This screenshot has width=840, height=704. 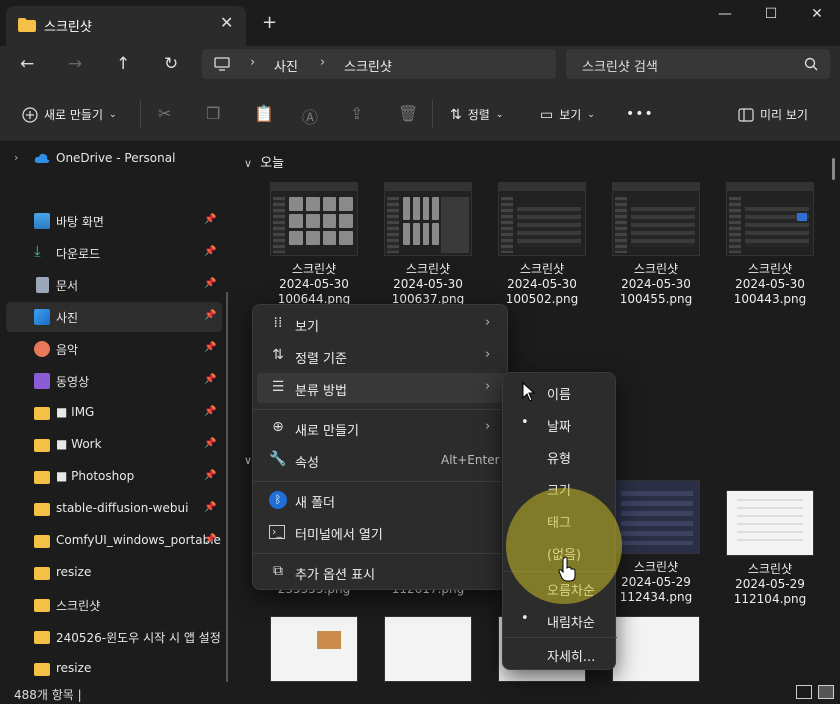 I want to click on maximize-button: ☐, so click(x=771, y=17).